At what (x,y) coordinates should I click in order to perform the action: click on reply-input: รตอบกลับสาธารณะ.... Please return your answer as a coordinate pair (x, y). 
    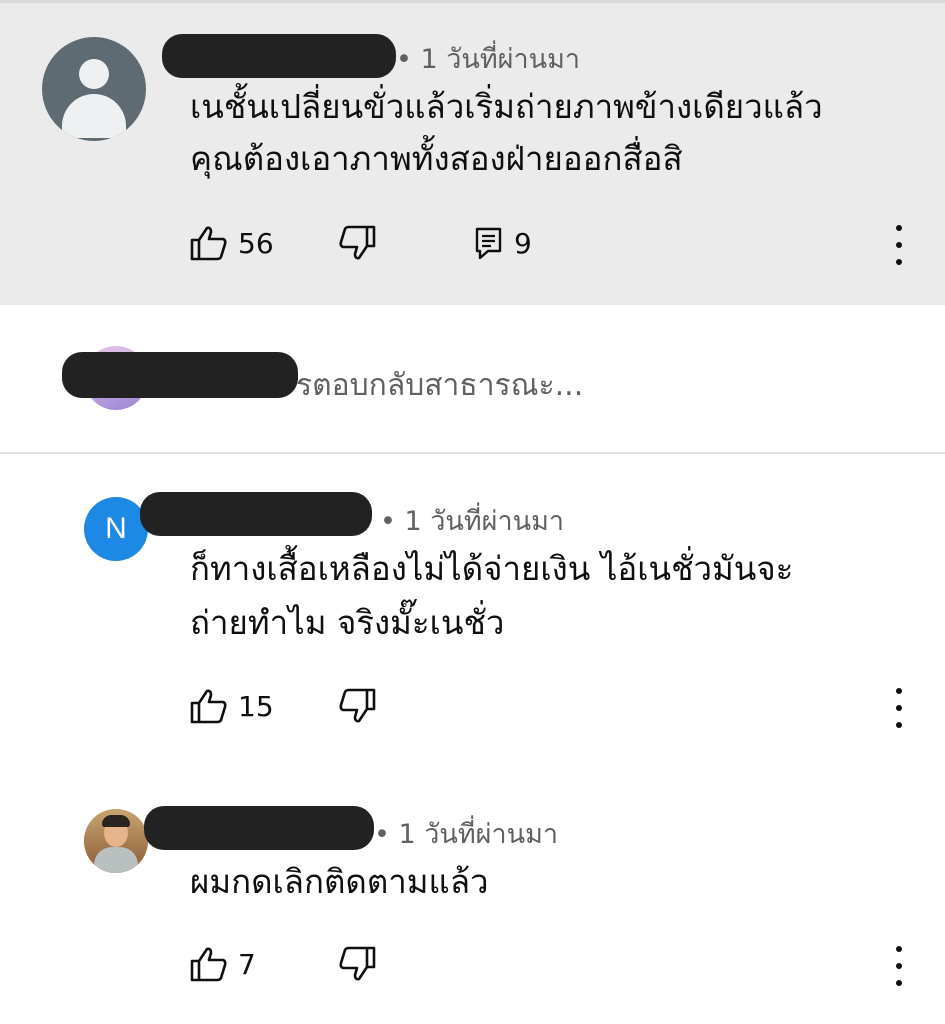
    Looking at the image, I should click on (439, 385).